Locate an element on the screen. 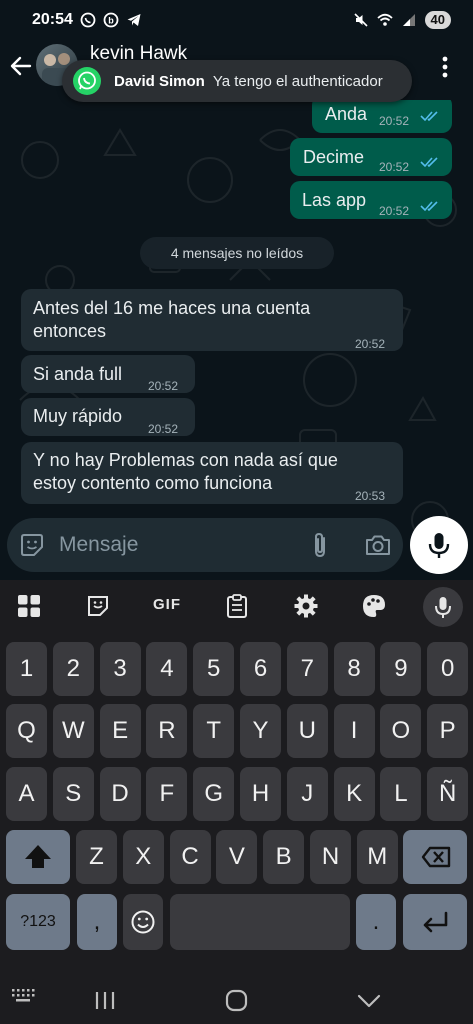  letter-key: F is located at coordinates (167, 794).